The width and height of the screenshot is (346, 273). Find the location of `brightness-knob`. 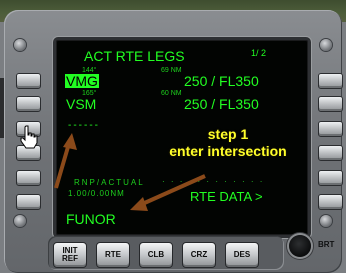

brightness-knob is located at coordinates (300, 246).